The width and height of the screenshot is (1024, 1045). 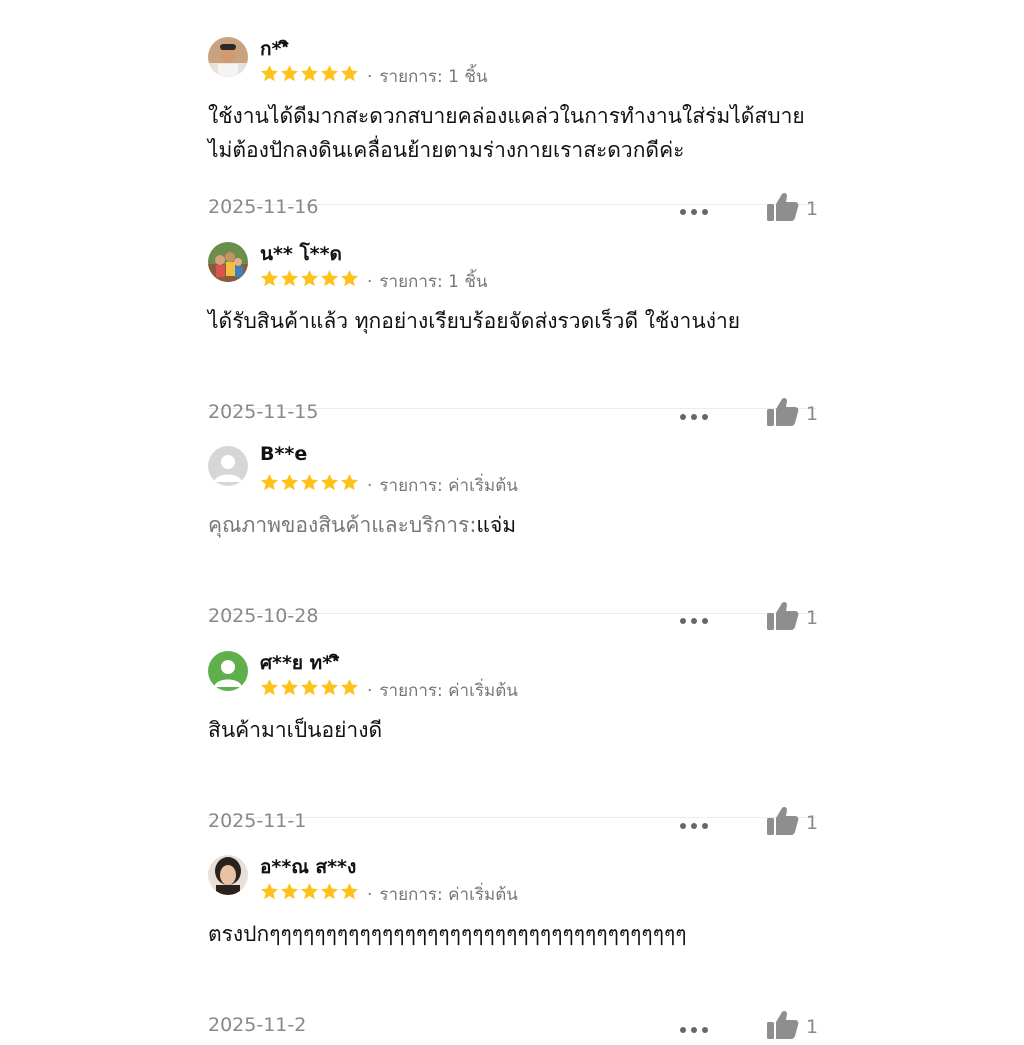 What do you see at coordinates (257, 1025) in the screenshot?
I see `review-date: 2025-11-2` at bounding box center [257, 1025].